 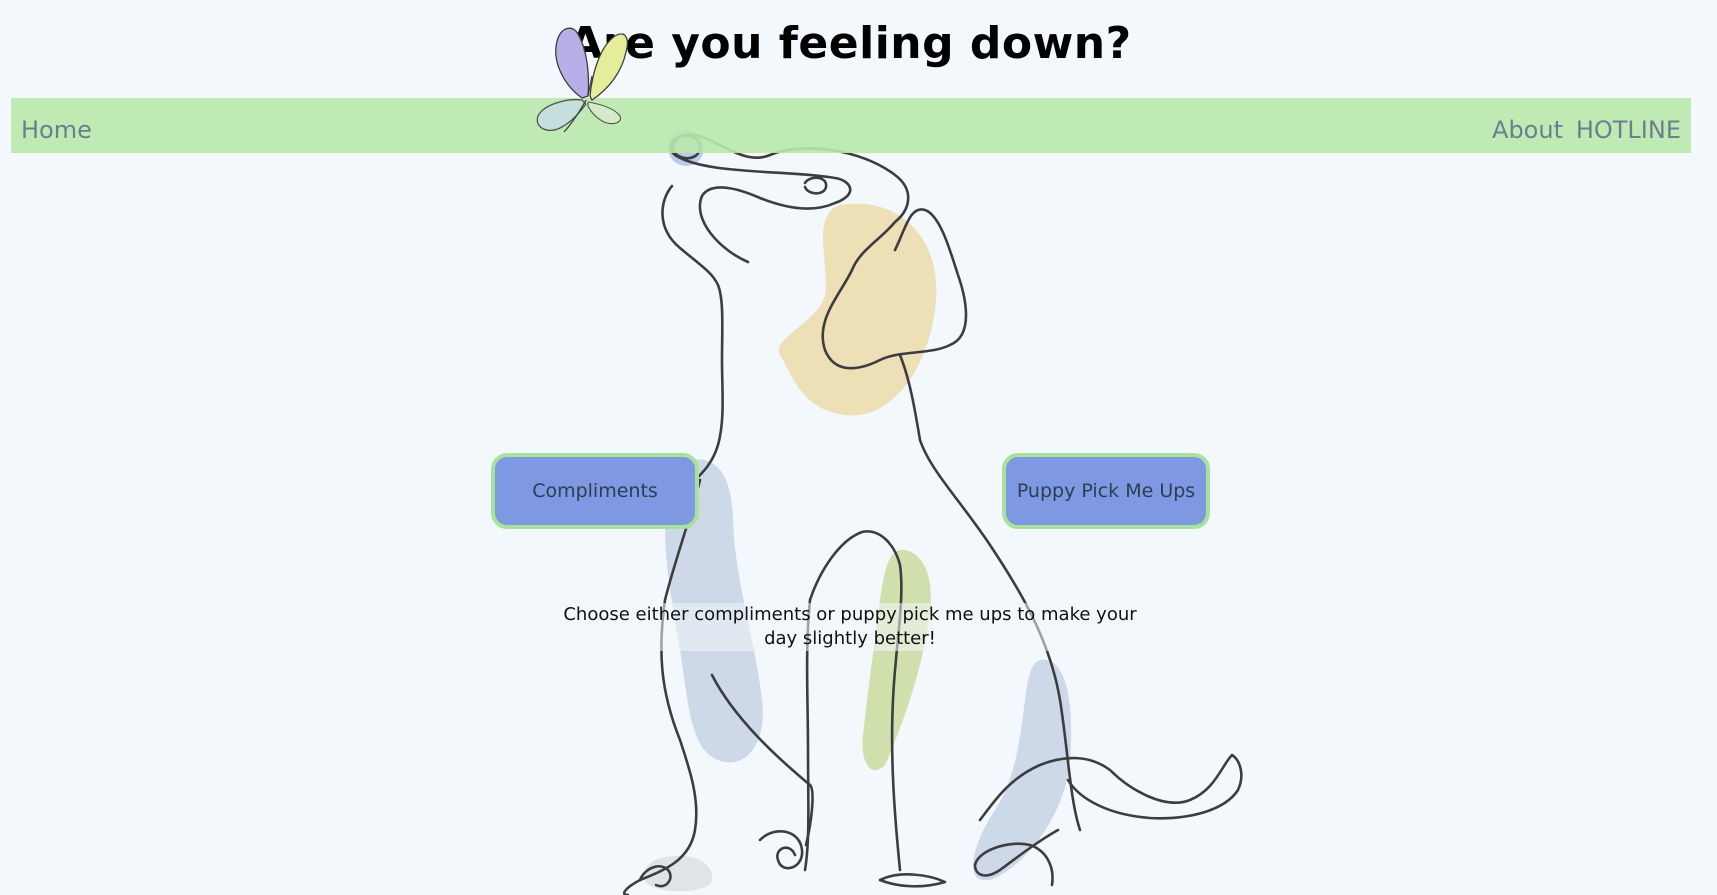 I want to click on butterfly-icon, so click(x=582, y=80).